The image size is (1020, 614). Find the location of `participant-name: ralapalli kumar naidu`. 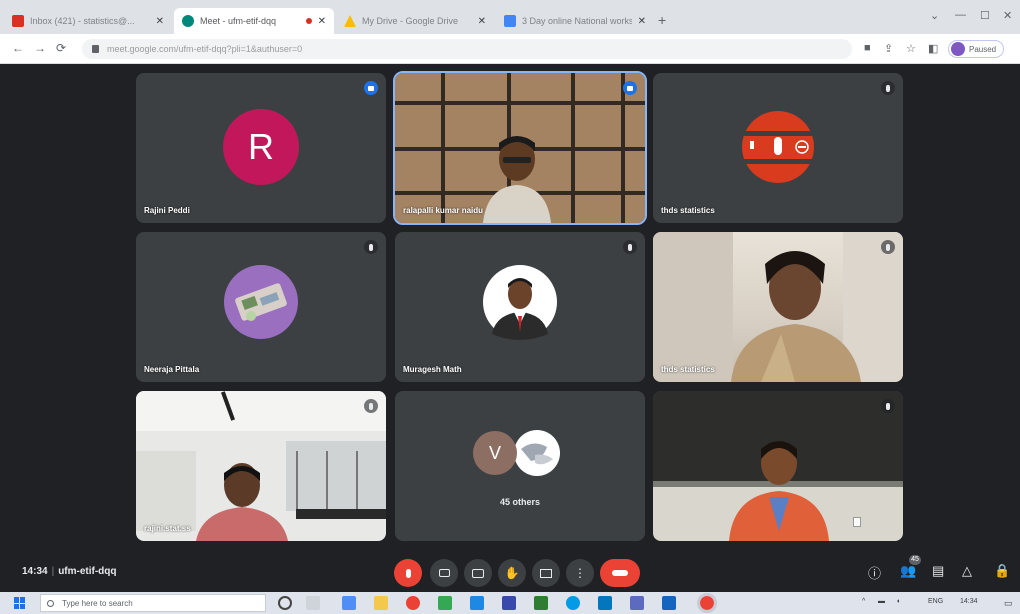

participant-name: ralapalli kumar naidu is located at coordinates (443, 210).